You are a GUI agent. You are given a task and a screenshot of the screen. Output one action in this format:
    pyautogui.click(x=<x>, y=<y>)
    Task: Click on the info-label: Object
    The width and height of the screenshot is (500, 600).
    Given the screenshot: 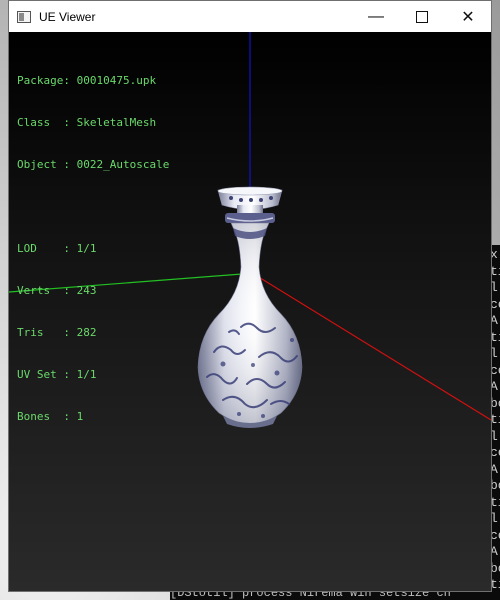 What is the action you would take?
    pyautogui.click(x=37, y=164)
    